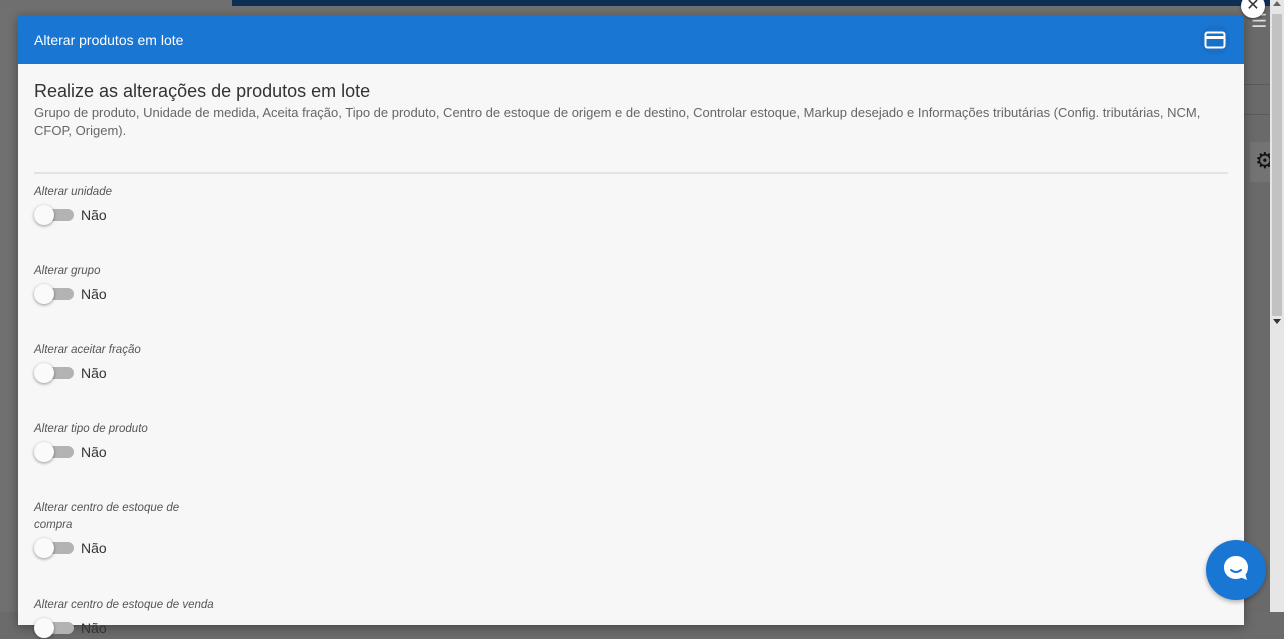 The image size is (1284, 639). Describe the element at coordinates (109, 39) in the screenshot. I see `modal-title: Alterar produtos em lote` at that location.